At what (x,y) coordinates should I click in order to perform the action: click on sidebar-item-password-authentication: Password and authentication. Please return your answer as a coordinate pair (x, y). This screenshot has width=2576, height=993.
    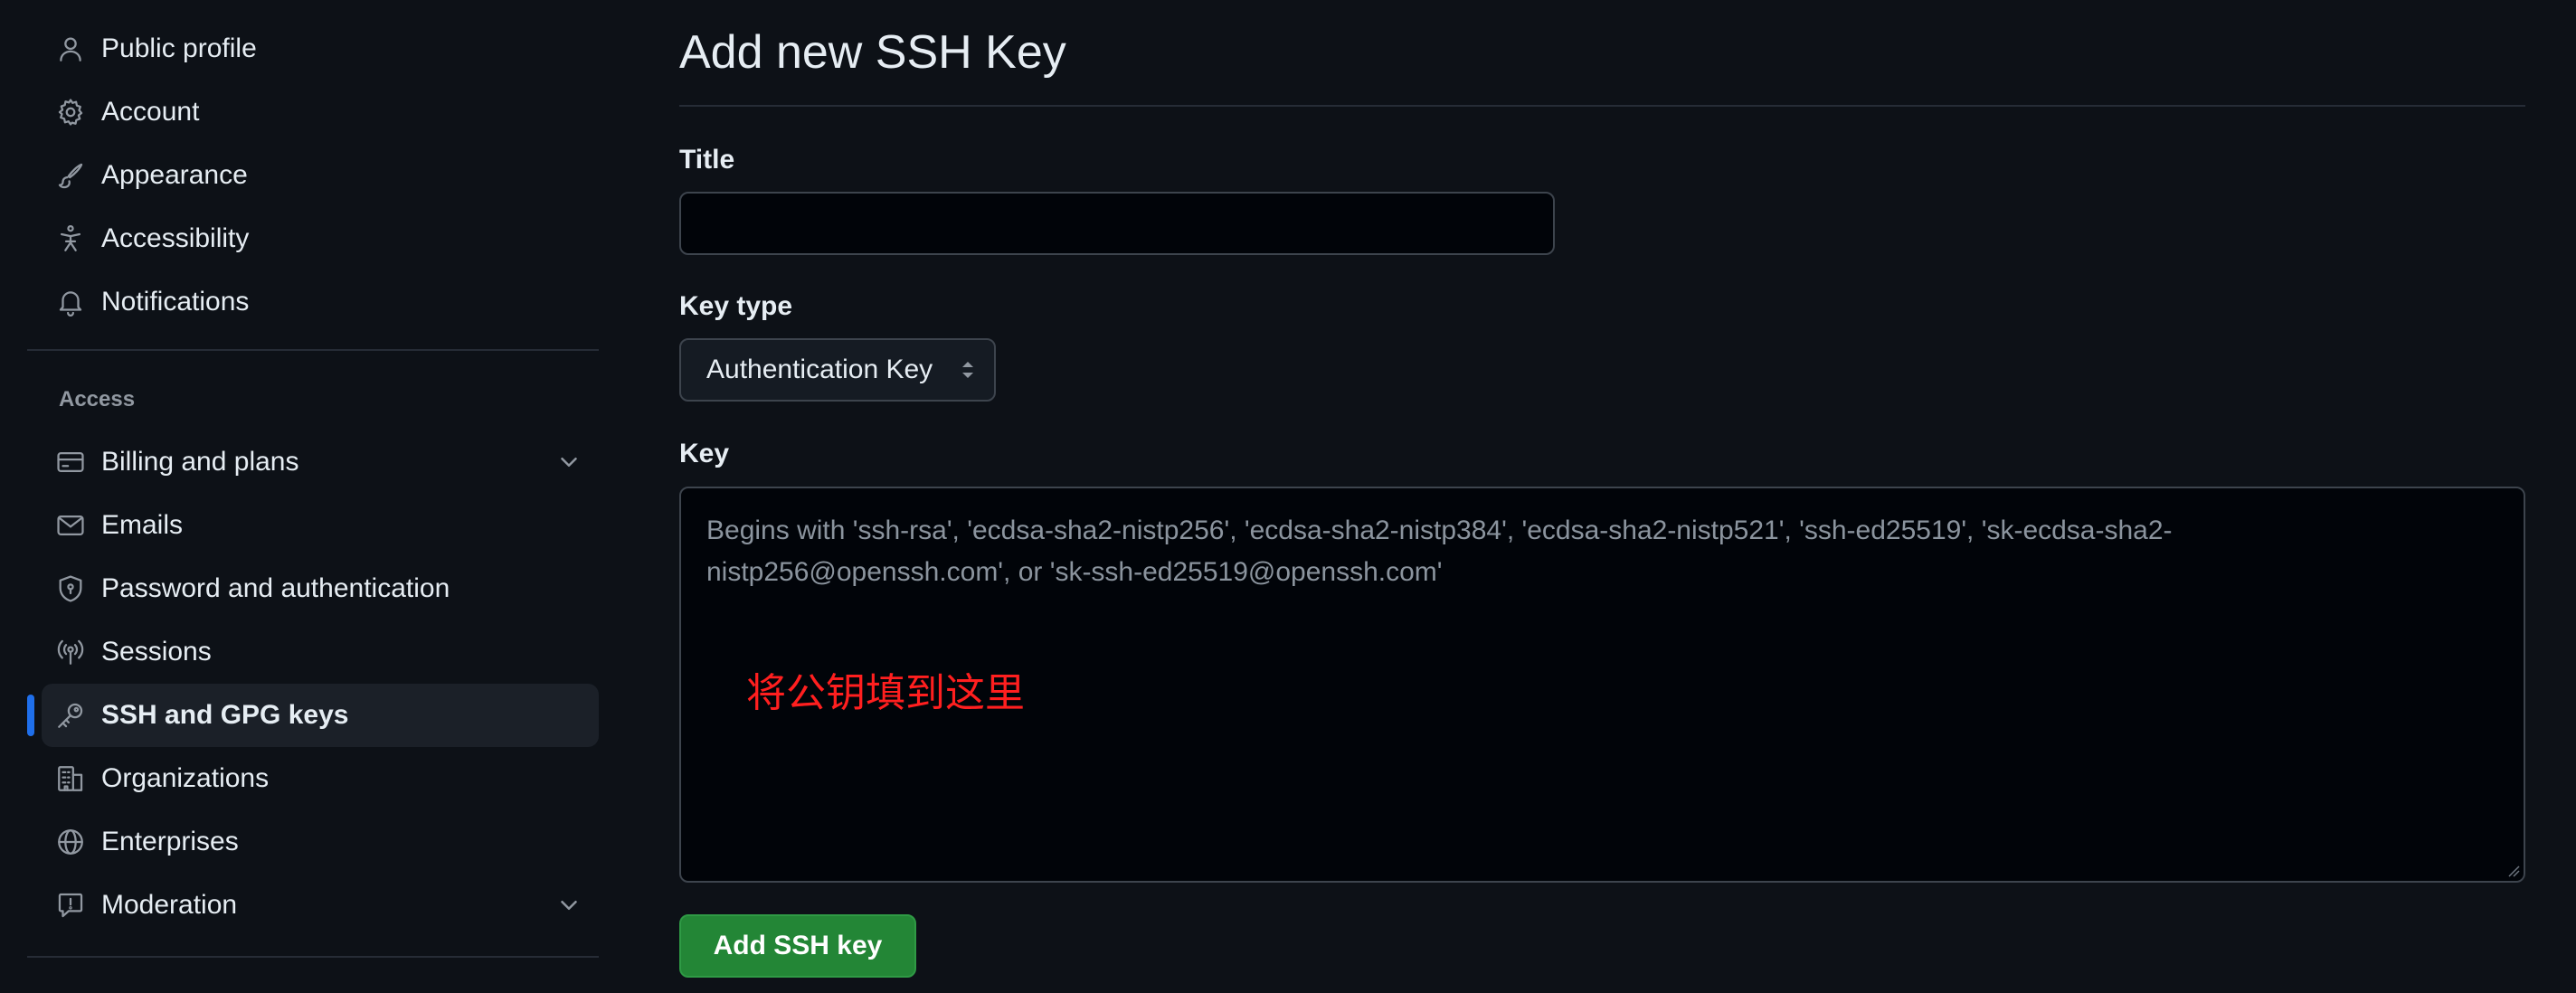
    Looking at the image, I should click on (320, 588).